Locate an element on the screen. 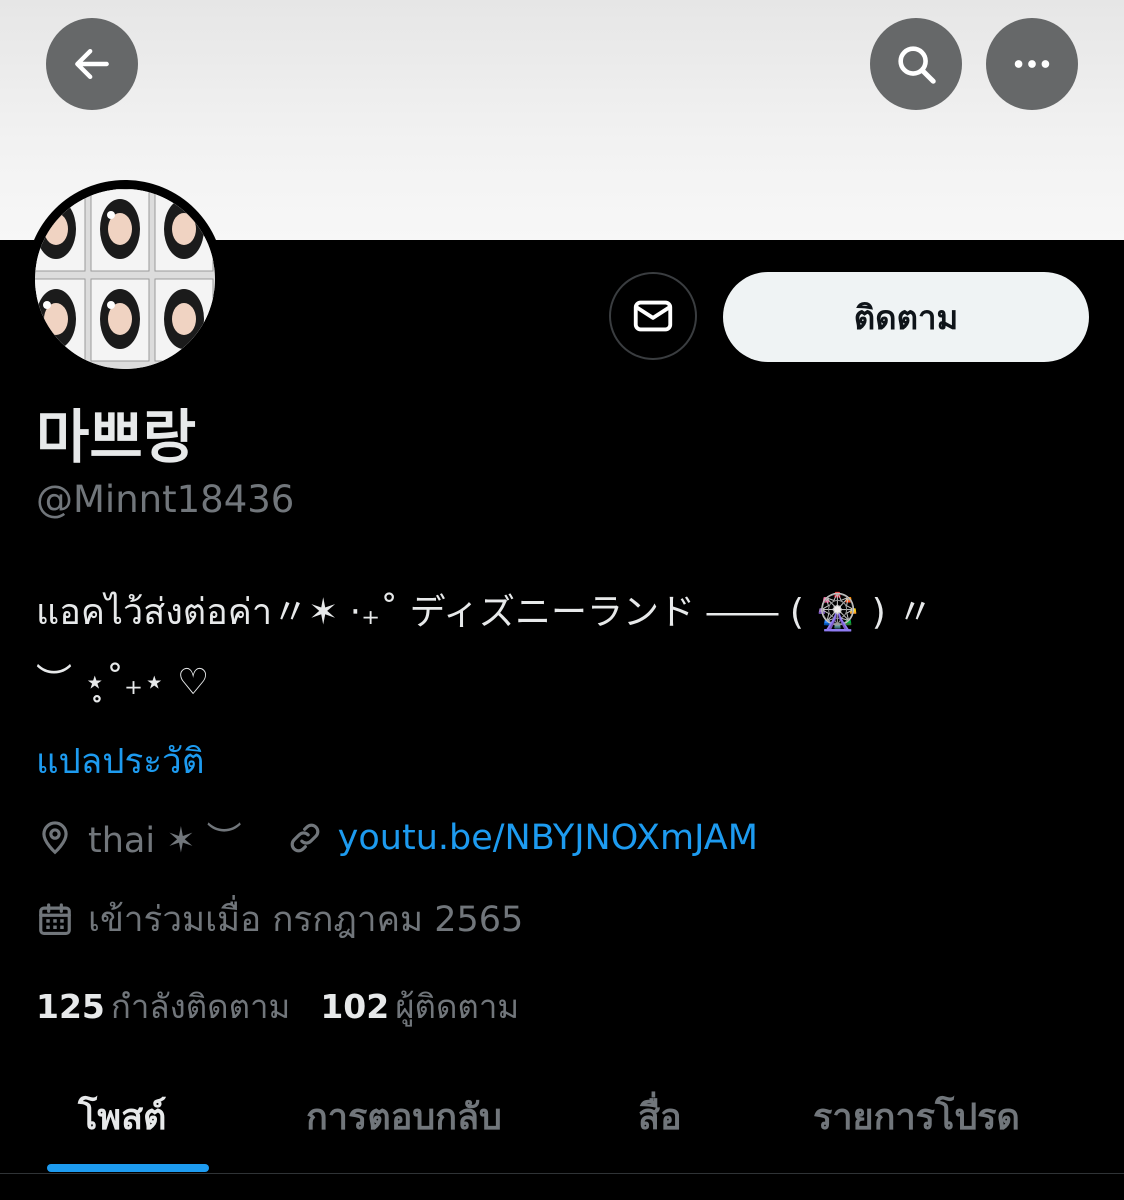 This screenshot has height=1200, width=1124. username-handle: @Minnt18436 is located at coordinates (165, 499).